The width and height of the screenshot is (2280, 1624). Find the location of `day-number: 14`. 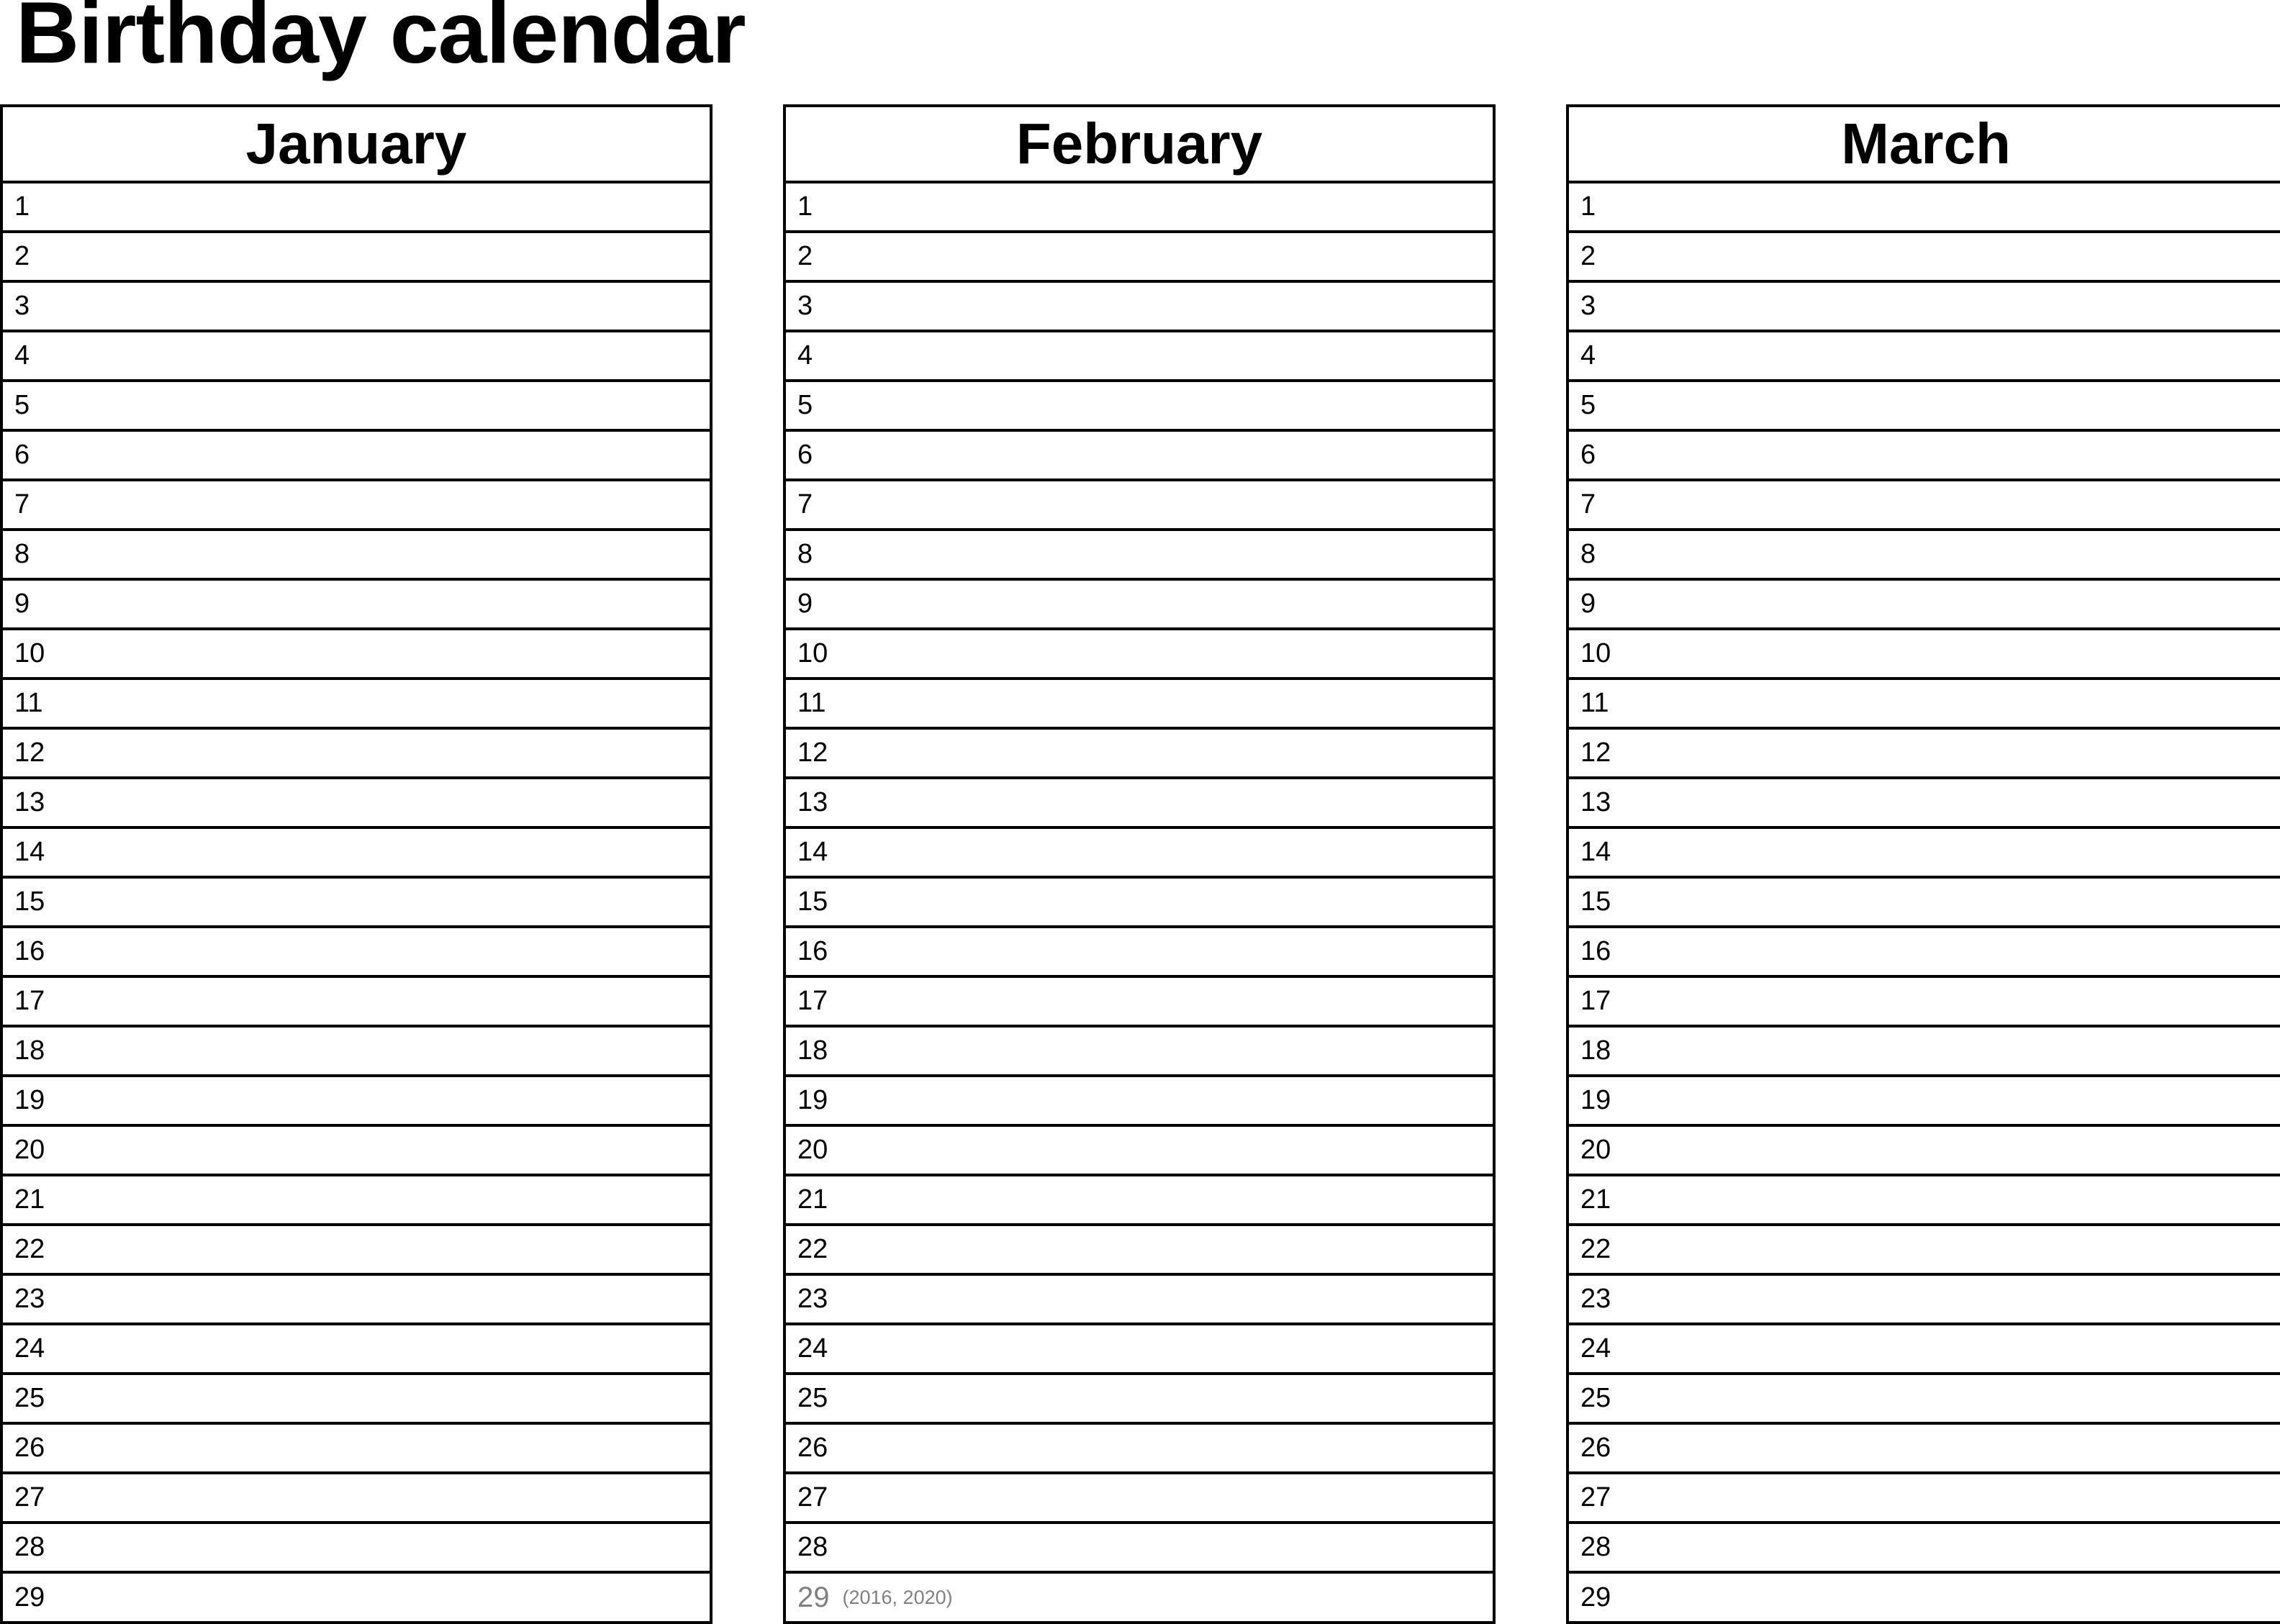

day-number: 14 is located at coordinates (1595, 852).